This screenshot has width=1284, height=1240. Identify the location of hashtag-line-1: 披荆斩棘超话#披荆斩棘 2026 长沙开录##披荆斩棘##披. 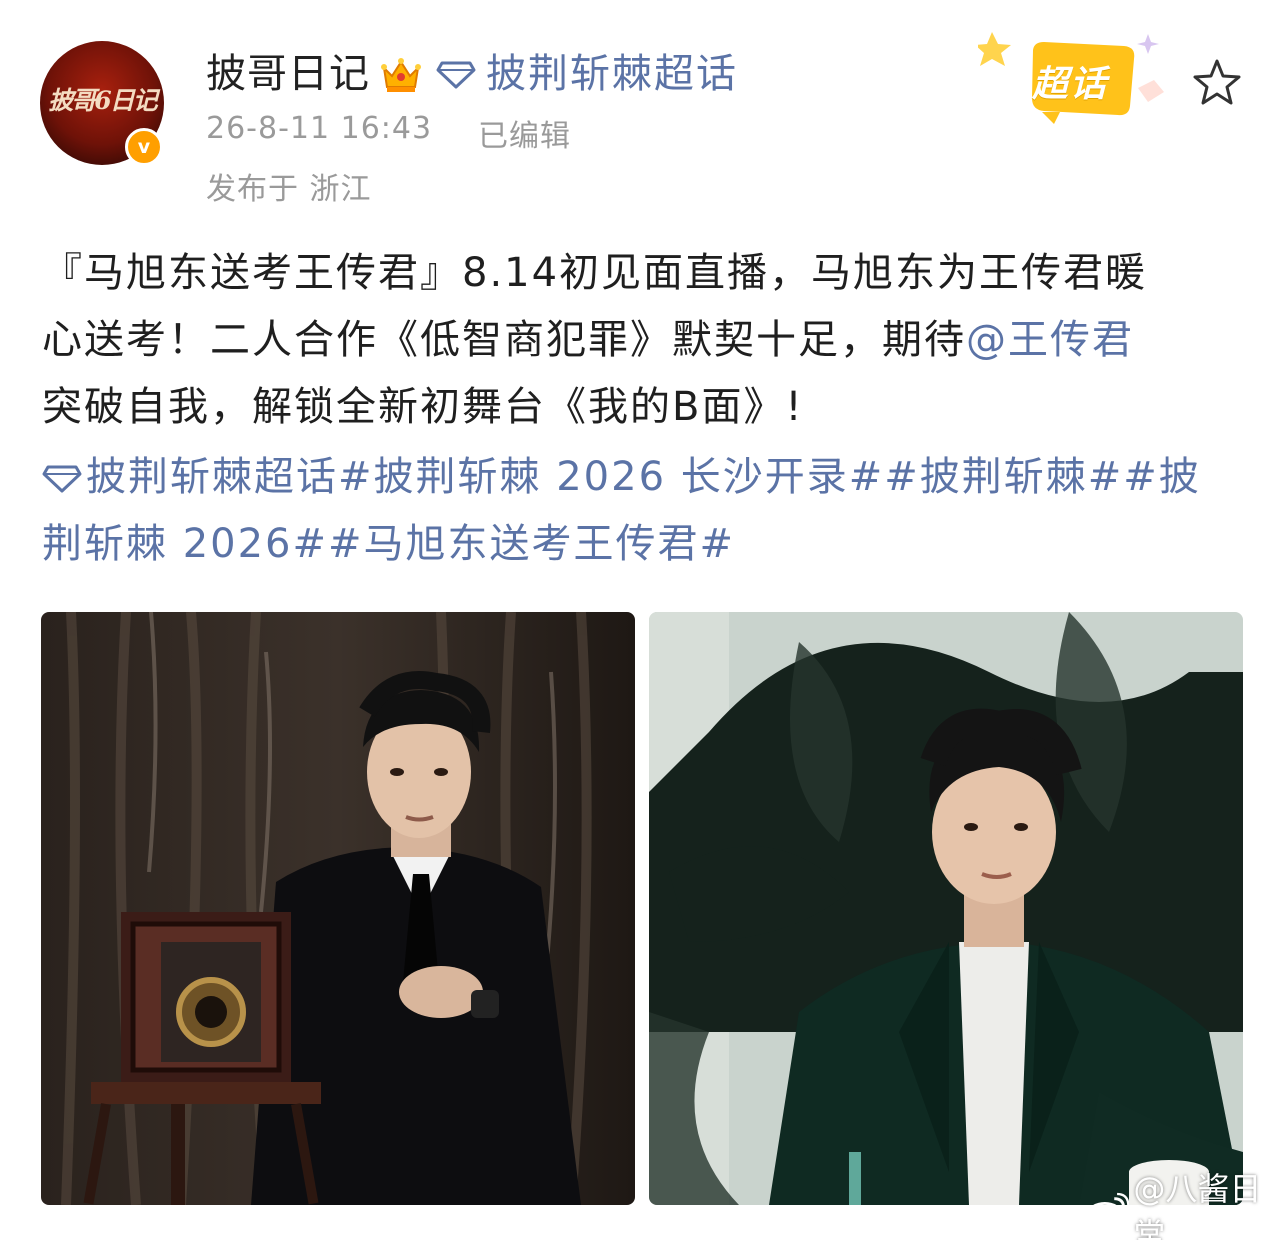
(644, 477).